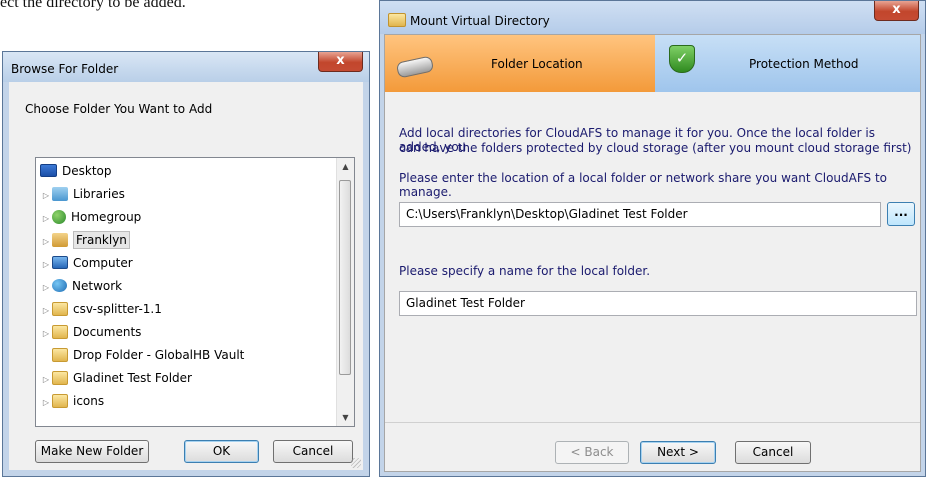 The height and width of the screenshot is (477, 926). I want to click on browse-dialog-title: Browse For Folder, so click(65, 69).